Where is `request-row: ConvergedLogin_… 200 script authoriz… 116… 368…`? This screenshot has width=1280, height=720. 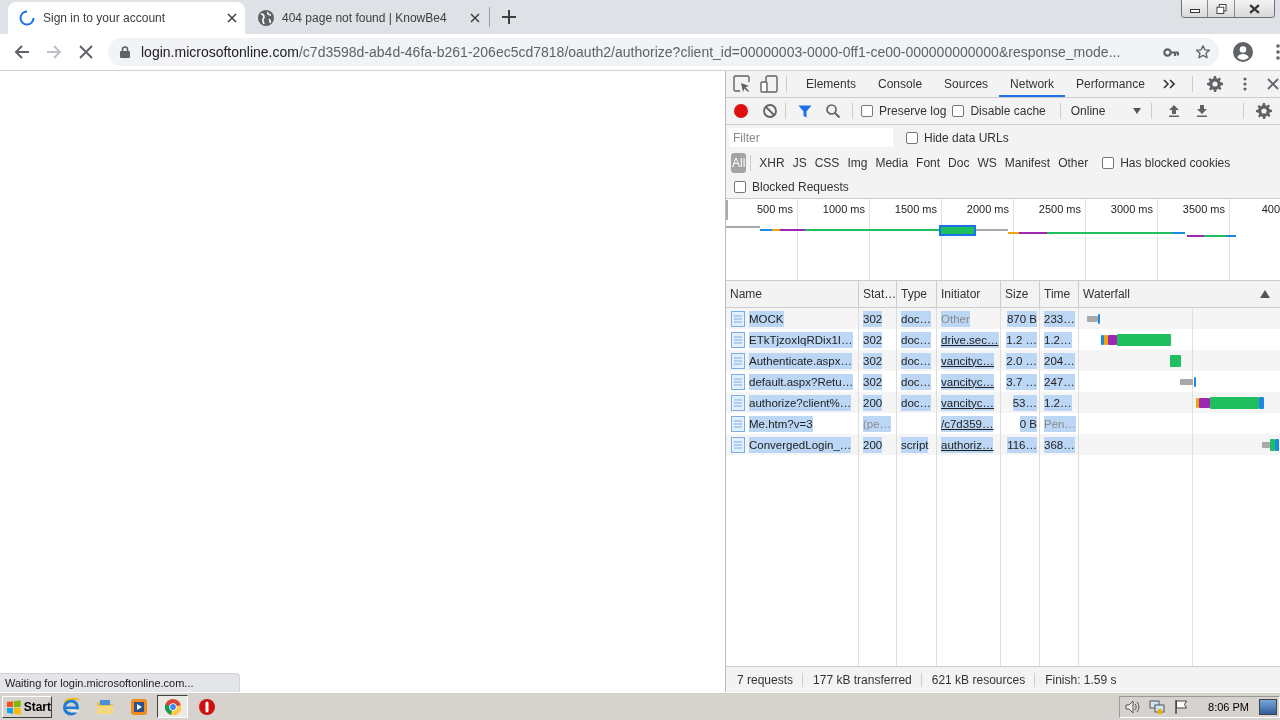 request-row: ConvergedLogin_… 200 script authoriz… 116… 368… is located at coordinates (1003, 444).